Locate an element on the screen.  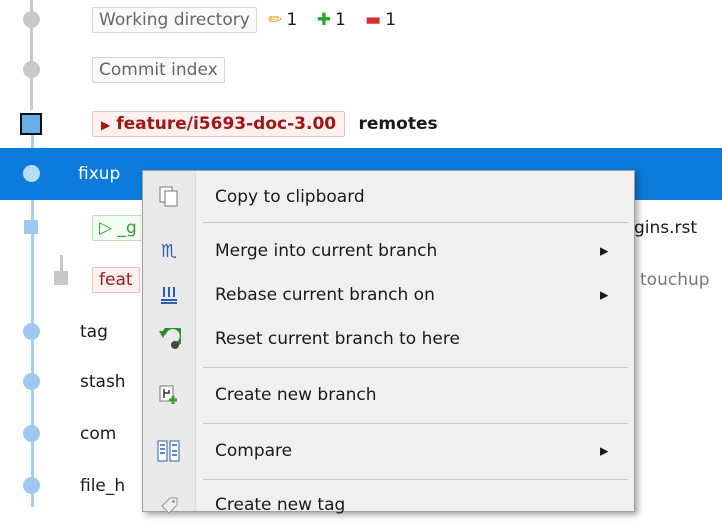
menu-label: Rebase current branch on is located at coordinates (325, 295).